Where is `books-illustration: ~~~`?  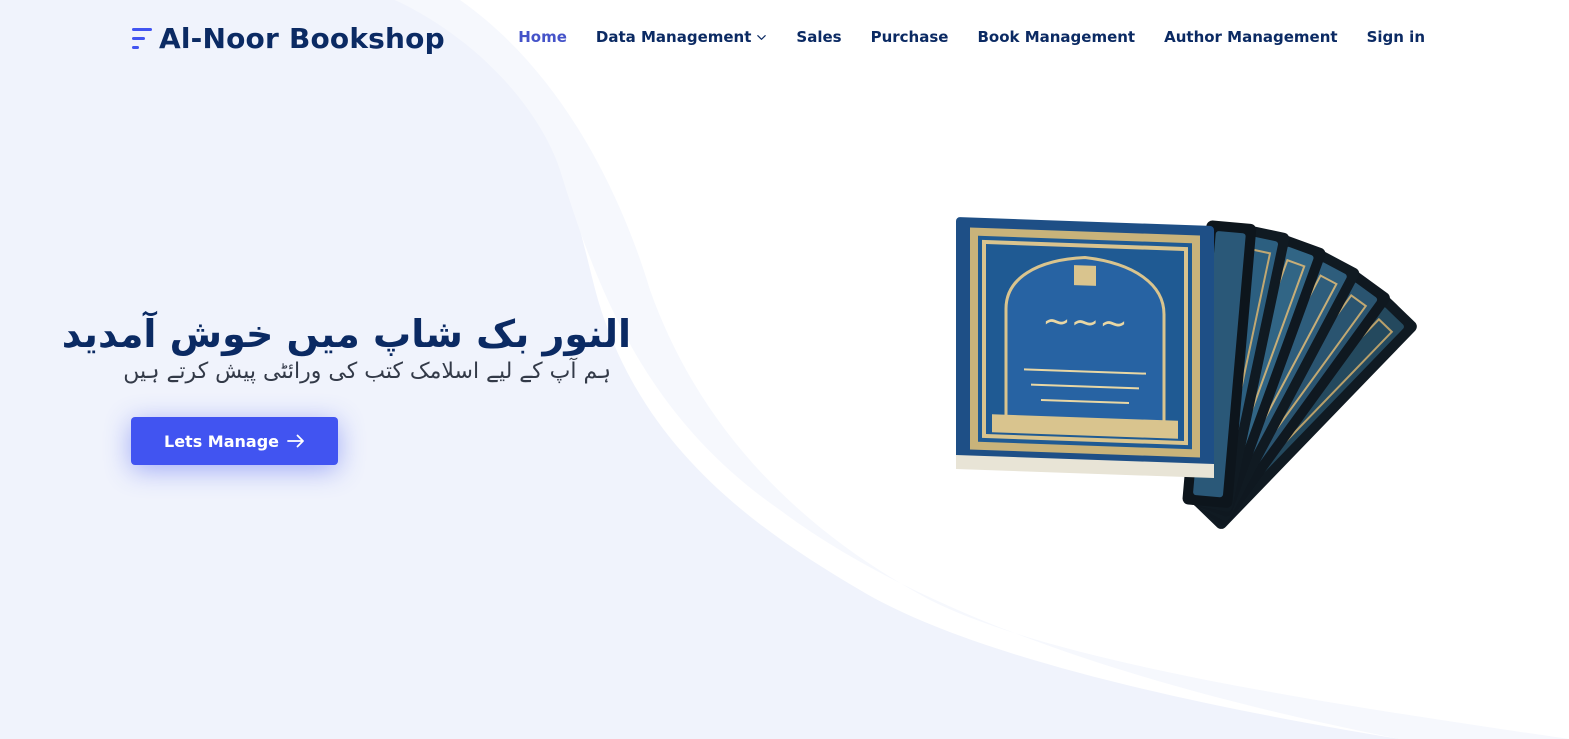 books-illustration: ~~~ is located at coordinates (1186, 373).